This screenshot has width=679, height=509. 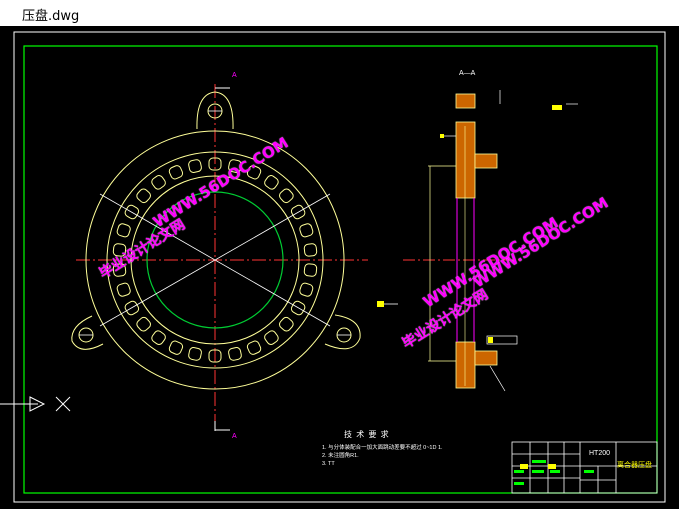 What do you see at coordinates (35, 404) in the screenshot?
I see `ucs-icon` at bounding box center [35, 404].